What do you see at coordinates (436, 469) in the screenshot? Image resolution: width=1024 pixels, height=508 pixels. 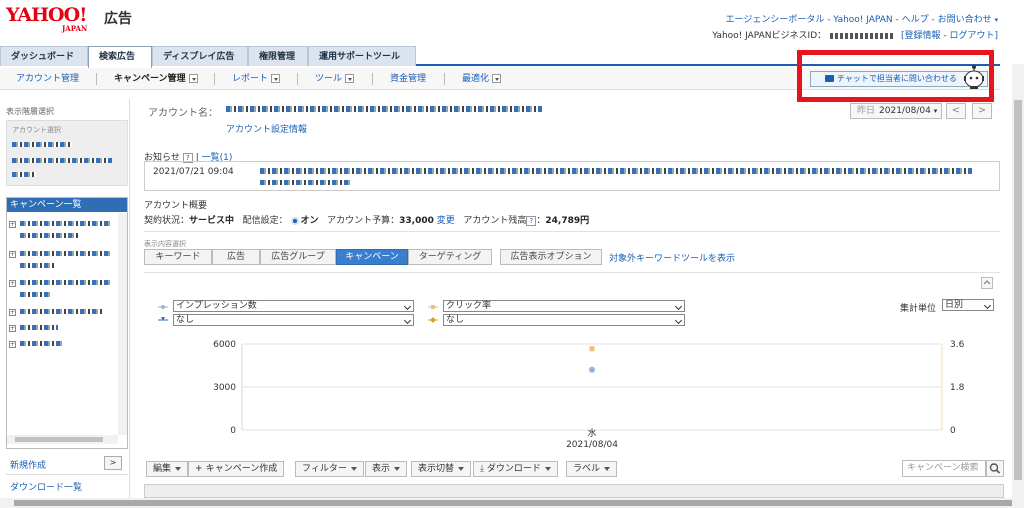 I see `button-label: 表示切替` at bounding box center [436, 469].